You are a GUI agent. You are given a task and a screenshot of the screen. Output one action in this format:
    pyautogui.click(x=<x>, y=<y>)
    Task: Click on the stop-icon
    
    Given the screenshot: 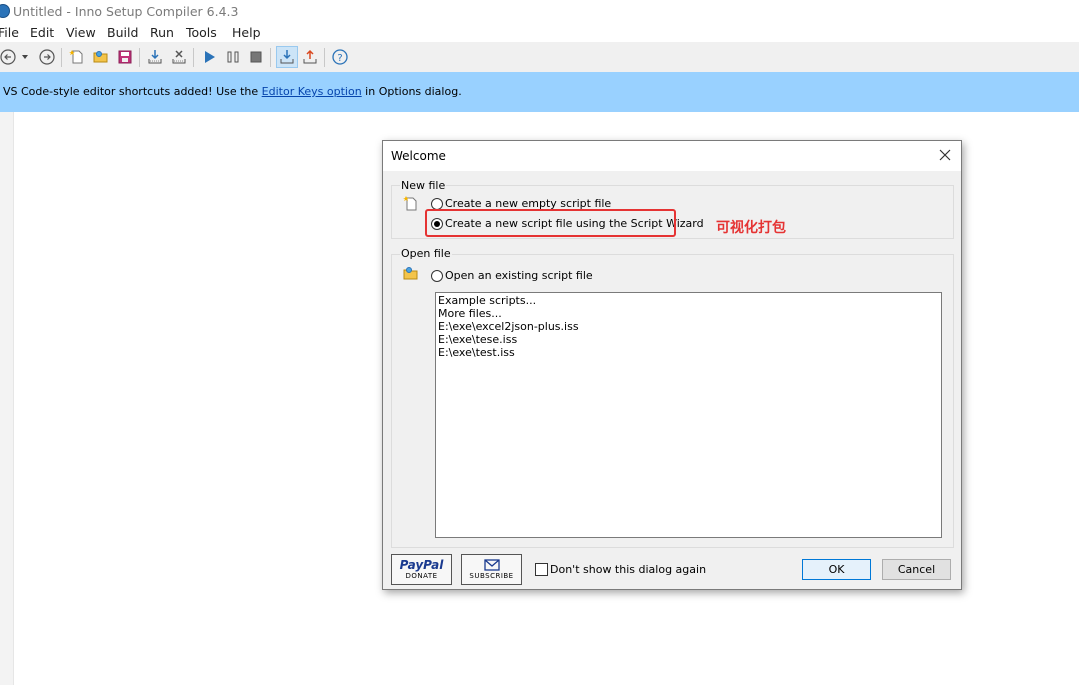 What is the action you would take?
    pyautogui.click(x=256, y=57)
    